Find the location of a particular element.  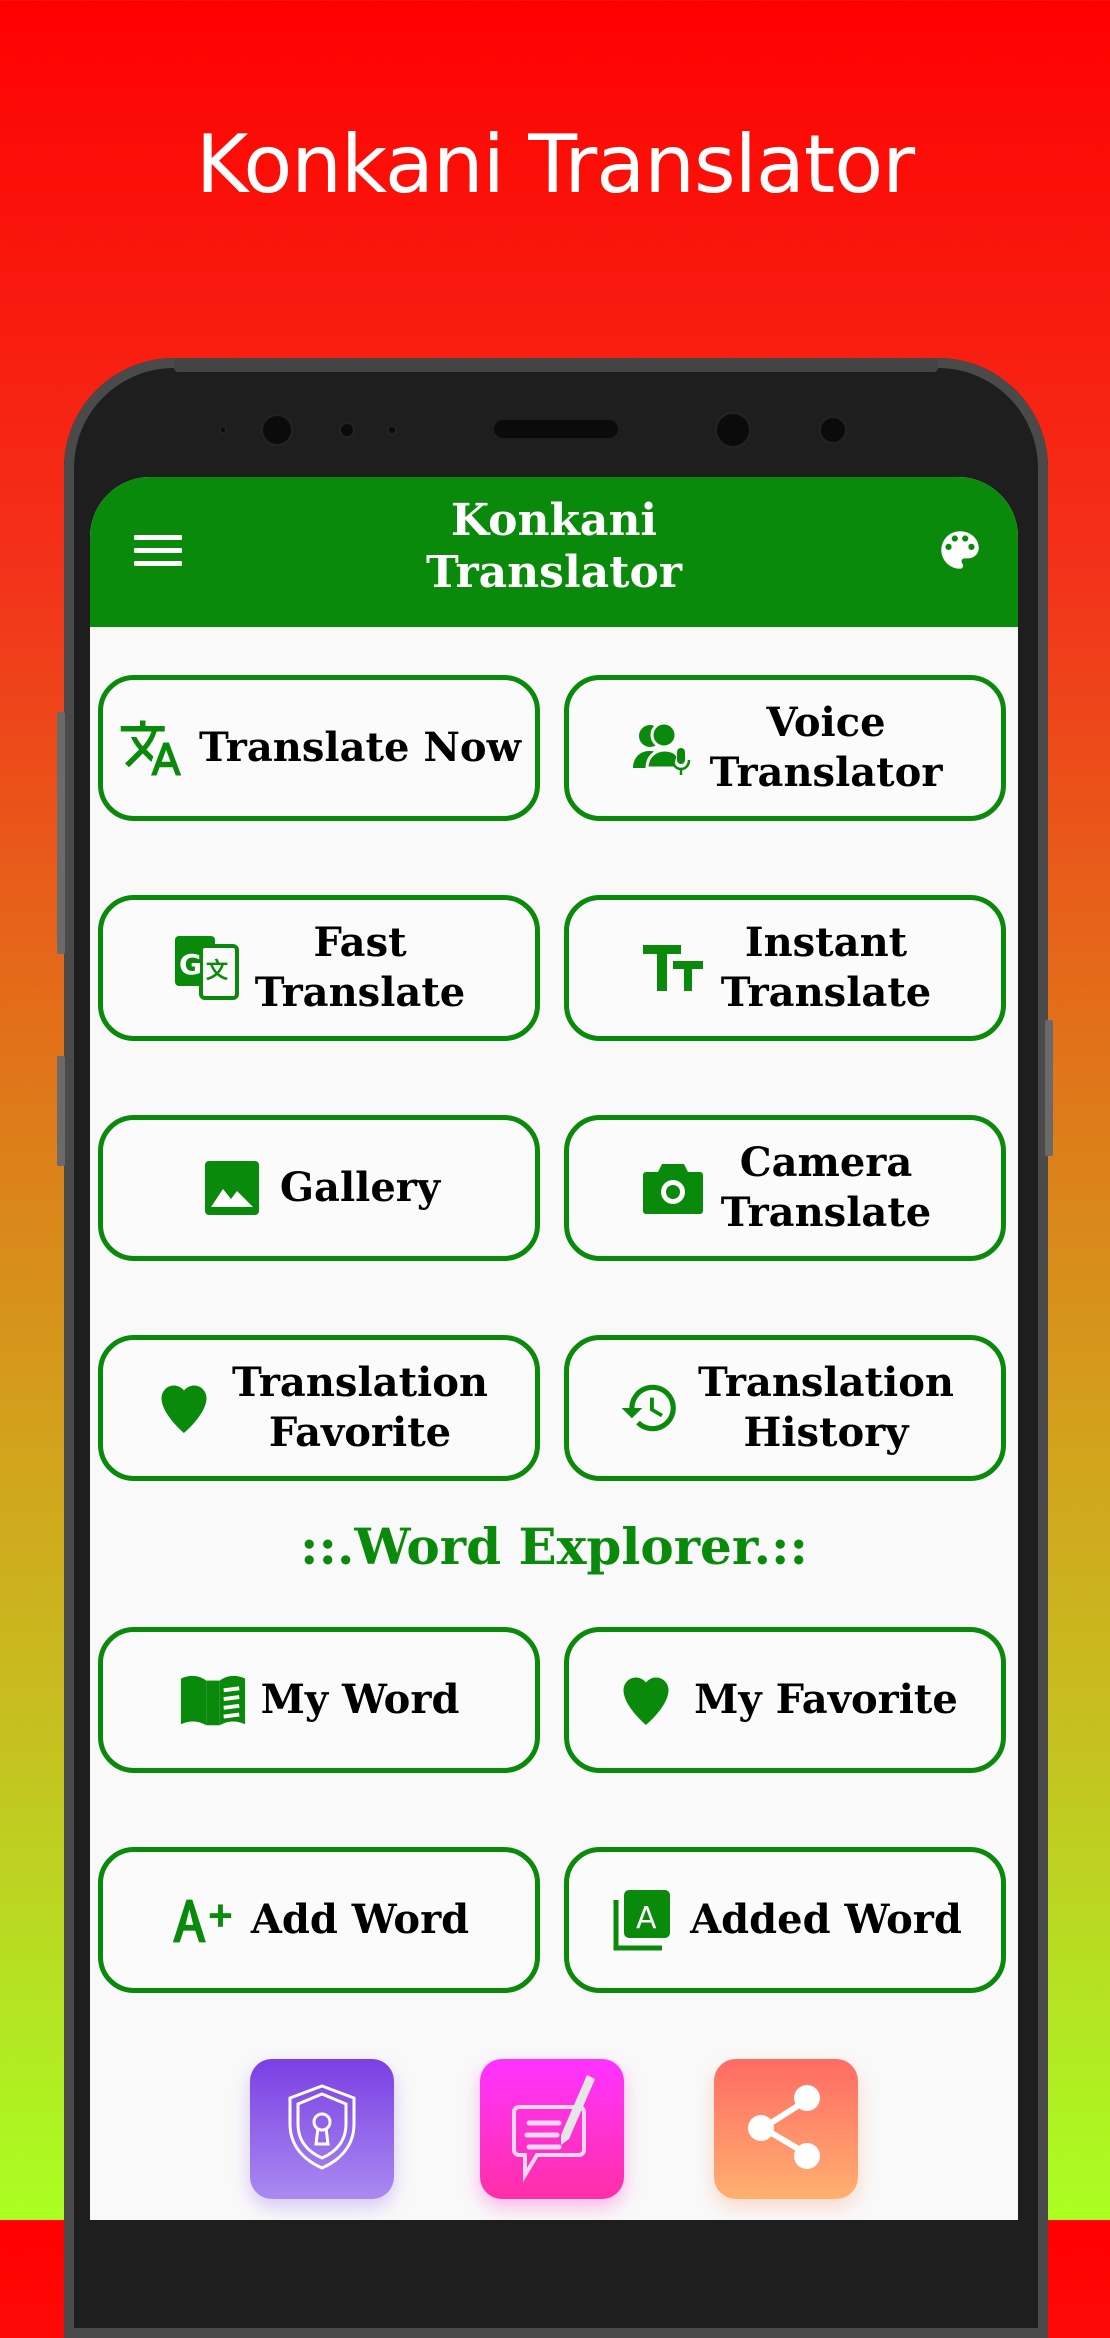

feedback-button is located at coordinates (552, 2129).